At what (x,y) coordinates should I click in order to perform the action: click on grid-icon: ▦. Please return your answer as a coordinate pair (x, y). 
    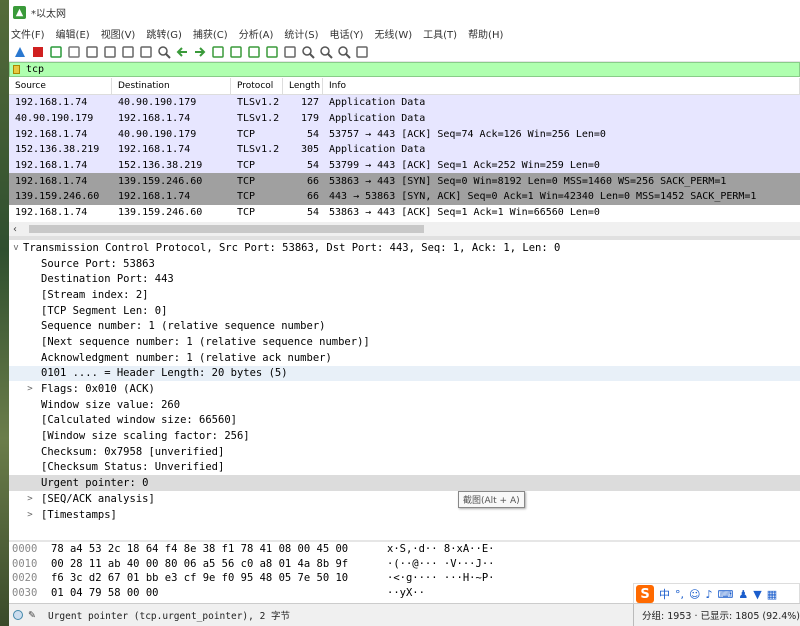
    Looking at the image, I should click on (772, 594).